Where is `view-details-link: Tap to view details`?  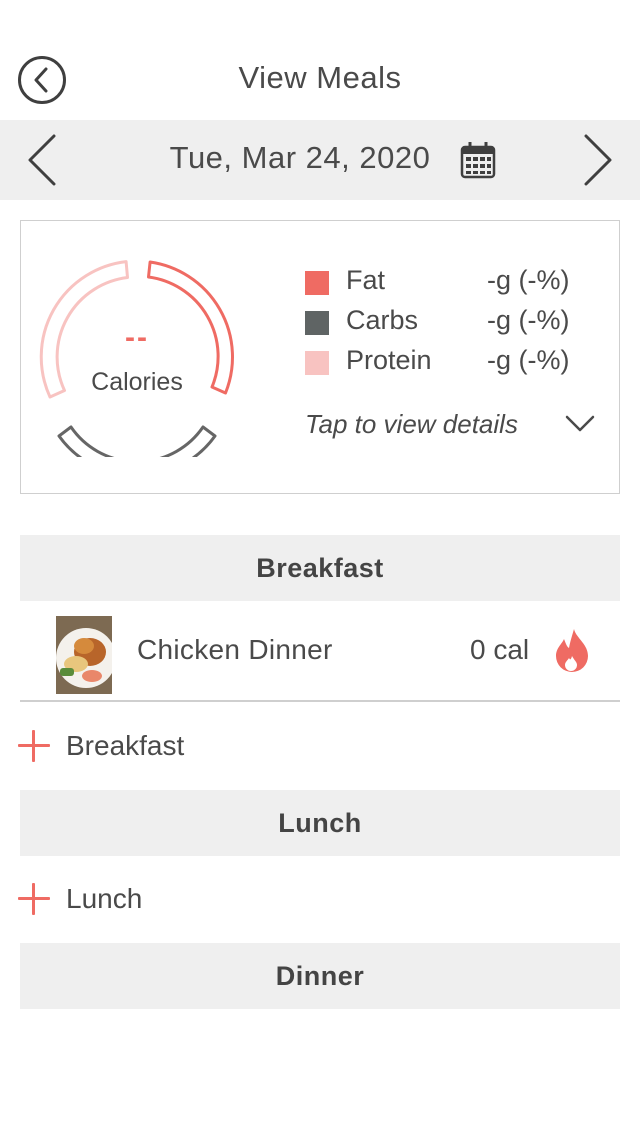 view-details-link: Tap to view details is located at coordinates (411, 424).